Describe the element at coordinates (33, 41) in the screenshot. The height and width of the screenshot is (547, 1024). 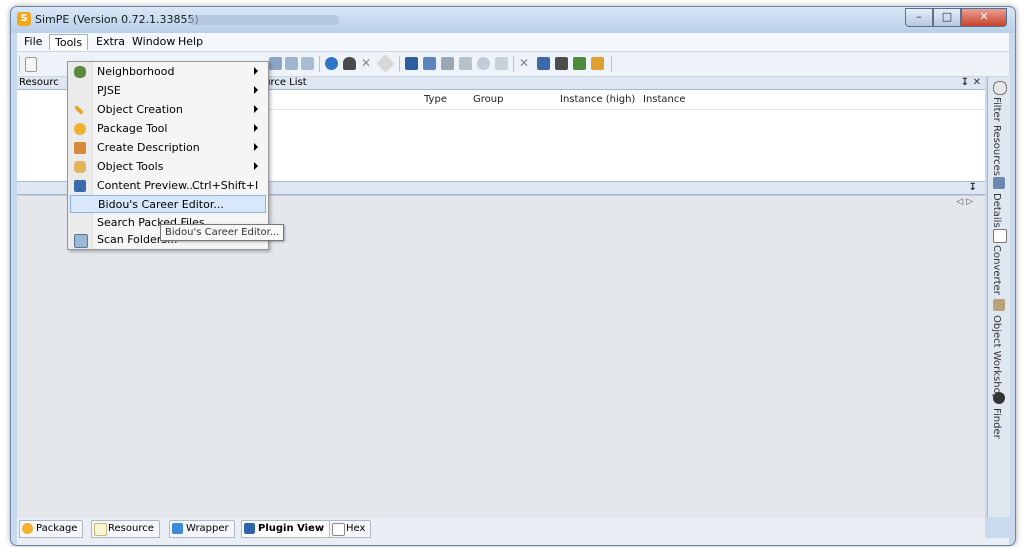
I see `menu-file: File` at that location.